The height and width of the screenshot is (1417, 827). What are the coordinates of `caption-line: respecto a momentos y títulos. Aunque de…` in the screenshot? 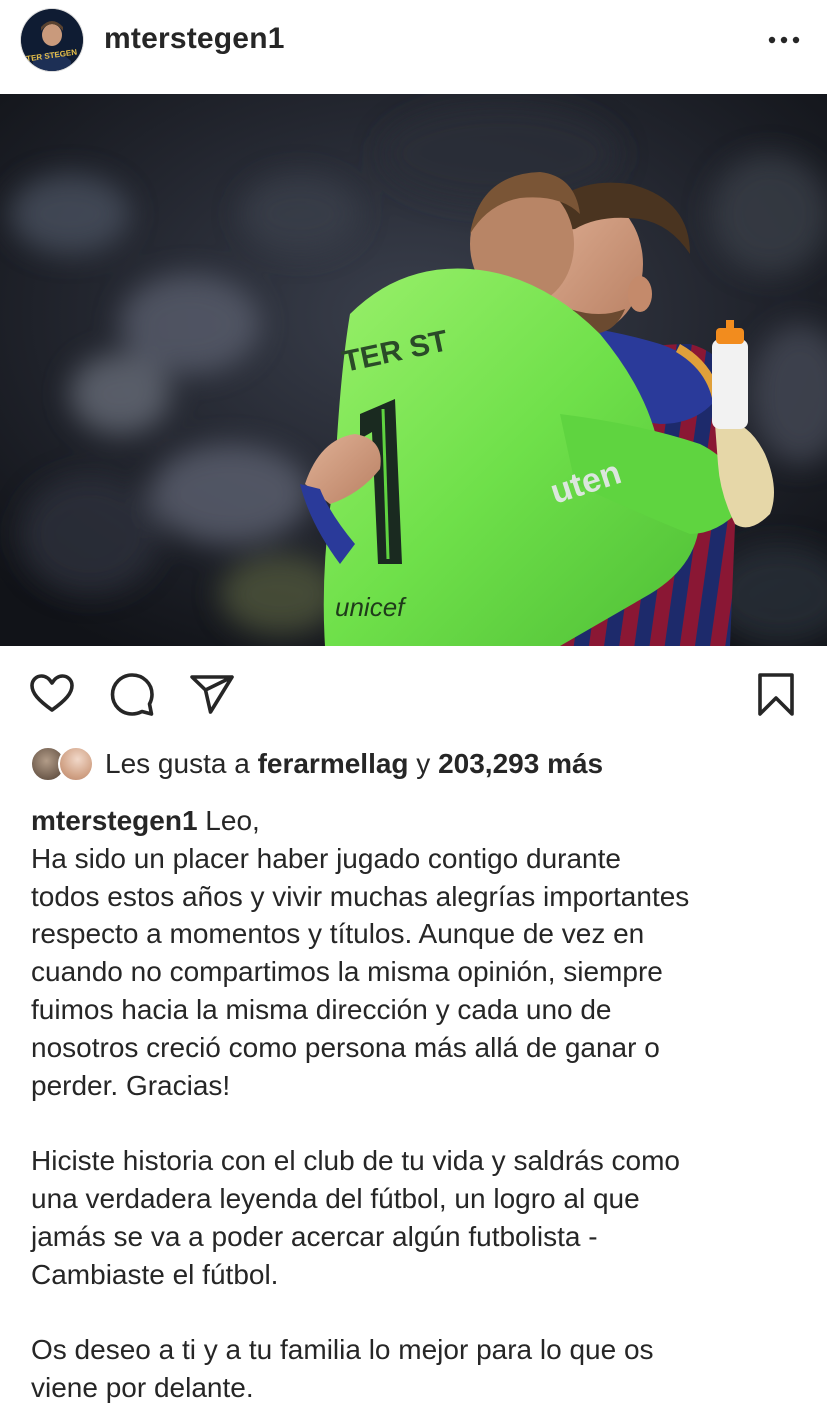 It's located at (338, 934).